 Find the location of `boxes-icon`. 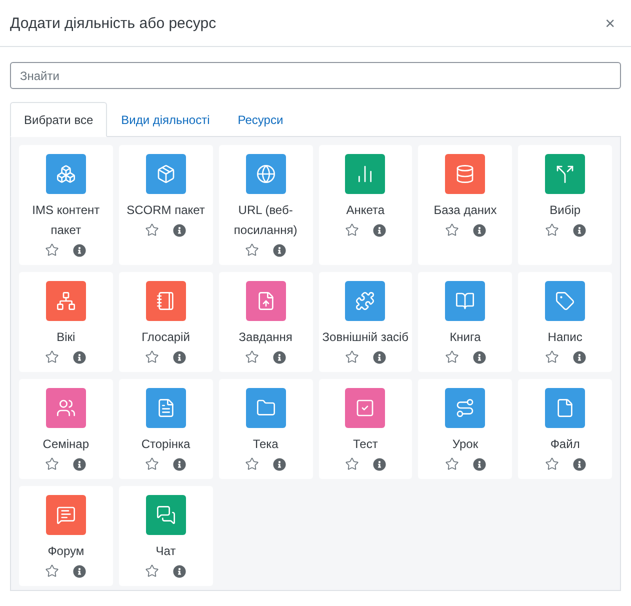

boxes-icon is located at coordinates (66, 174).